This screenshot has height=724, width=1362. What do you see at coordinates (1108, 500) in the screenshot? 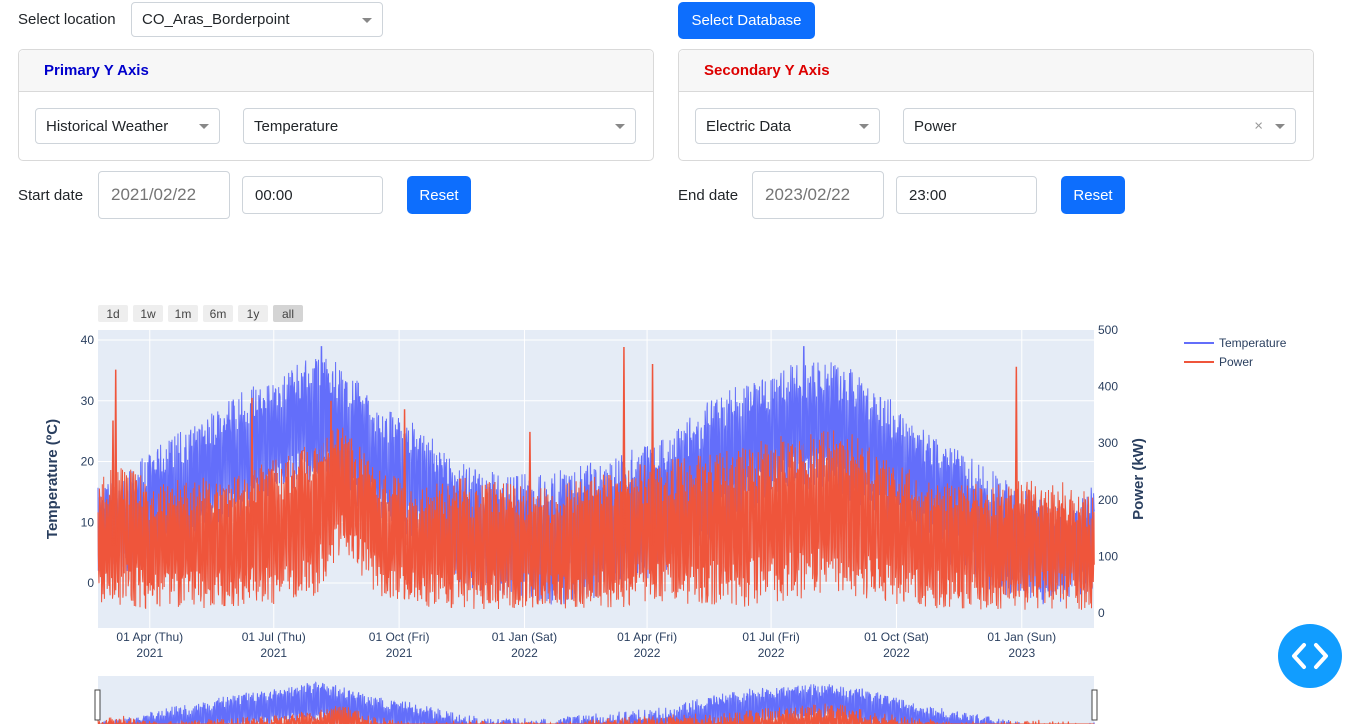
I see `y2-tick-label: 200` at bounding box center [1108, 500].